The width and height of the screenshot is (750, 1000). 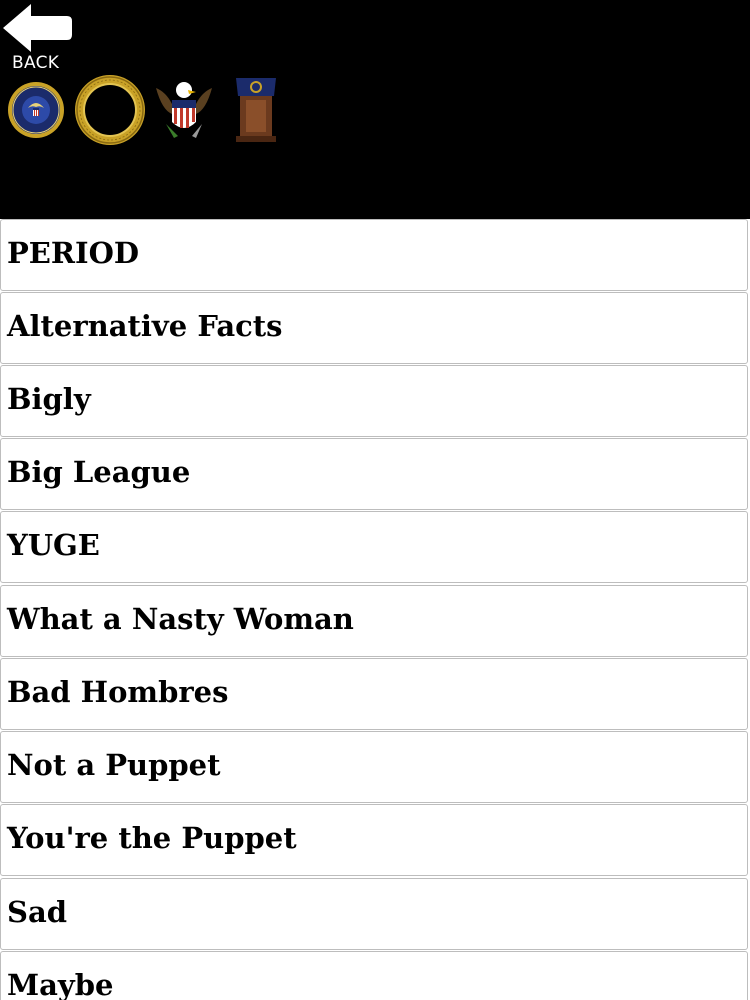 What do you see at coordinates (374, 767) in the screenshot?
I see `phrase-item: Not a Puppet` at bounding box center [374, 767].